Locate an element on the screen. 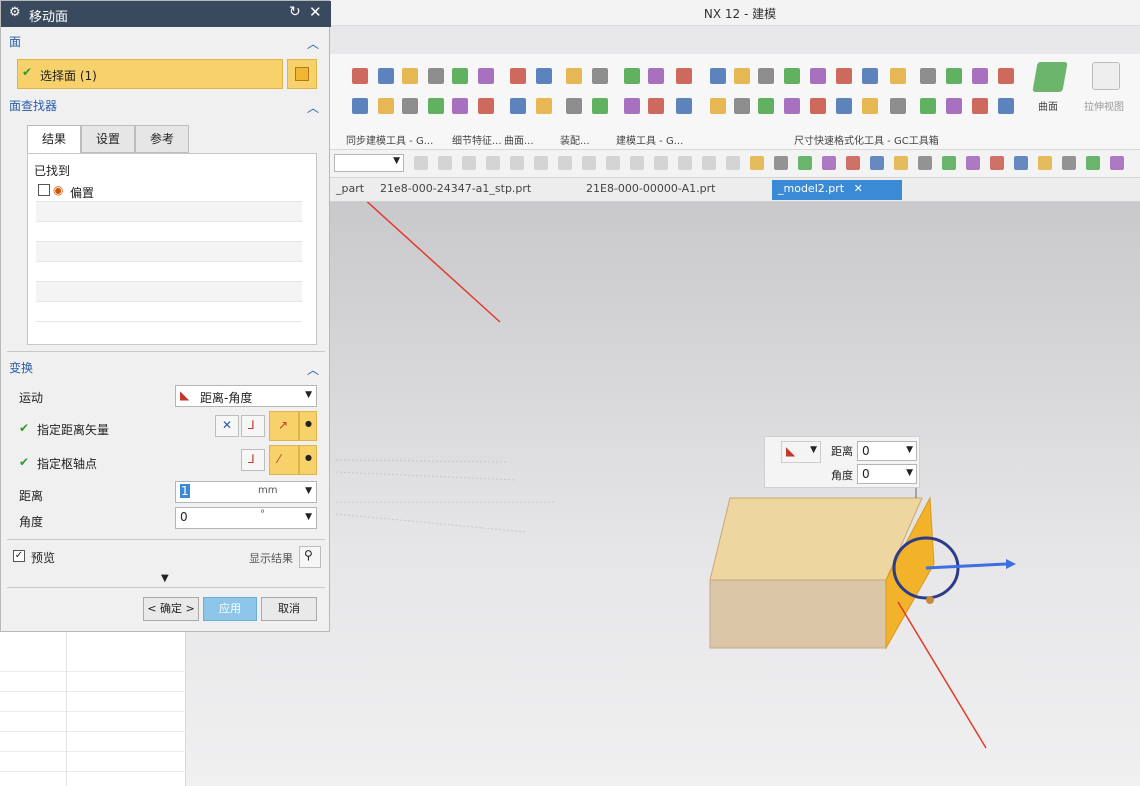  pivot-point-handle is located at coordinates (930, 600).